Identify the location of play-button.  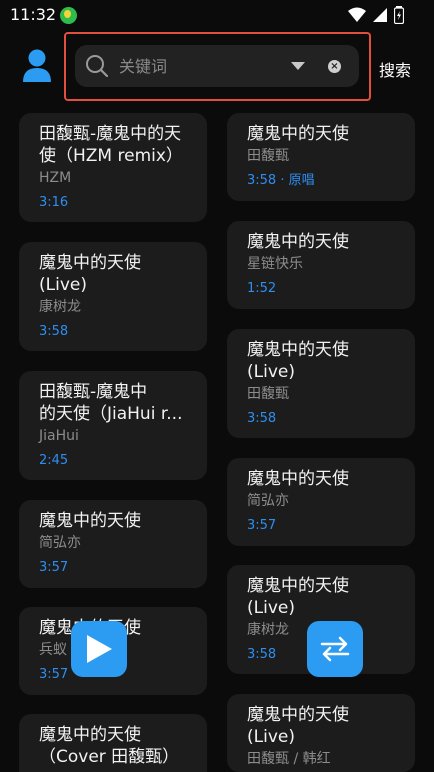
(99, 649).